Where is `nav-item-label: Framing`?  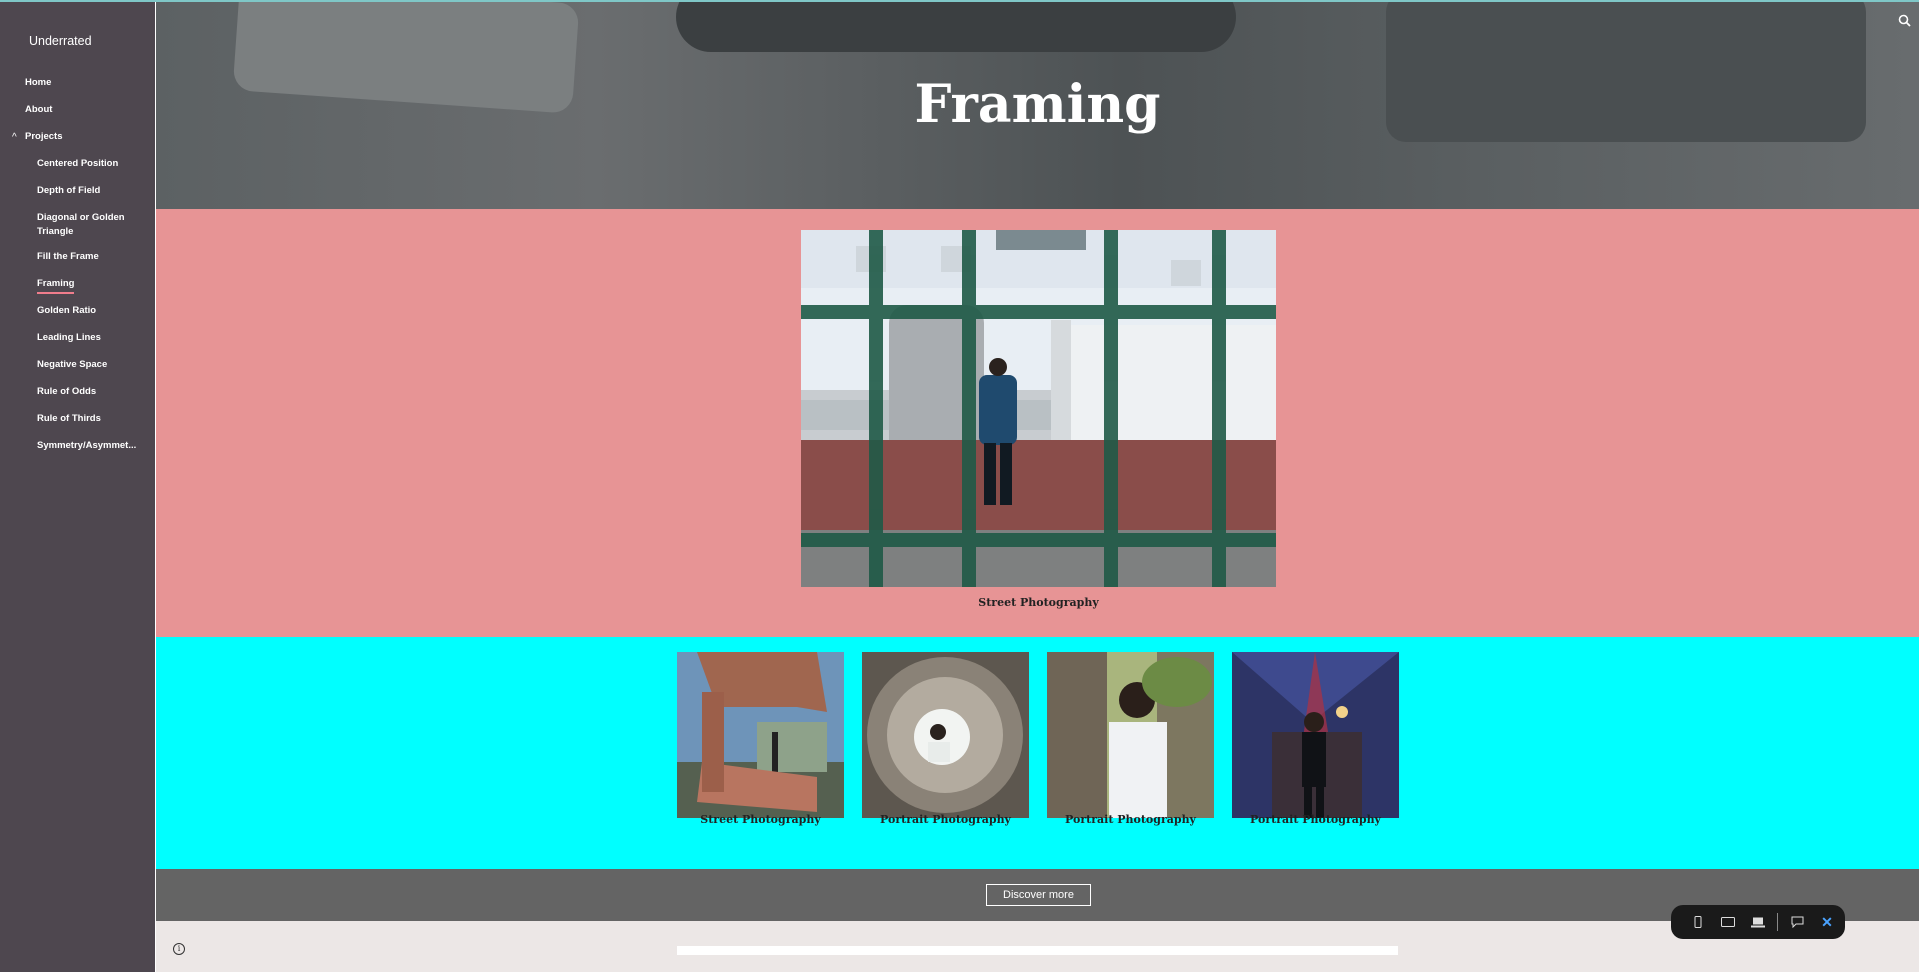
nav-item-label: Framing is located at coordinates (56, 285).